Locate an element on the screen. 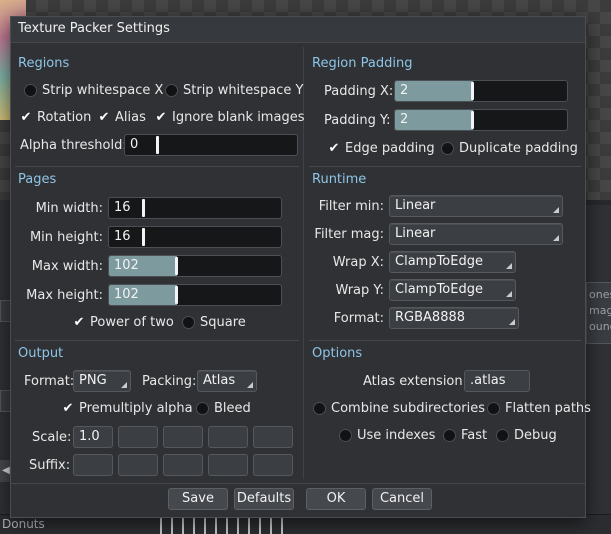 This screenshot has width=611, height=534. output-format-label: Format: is located at coordinates (49, 381).